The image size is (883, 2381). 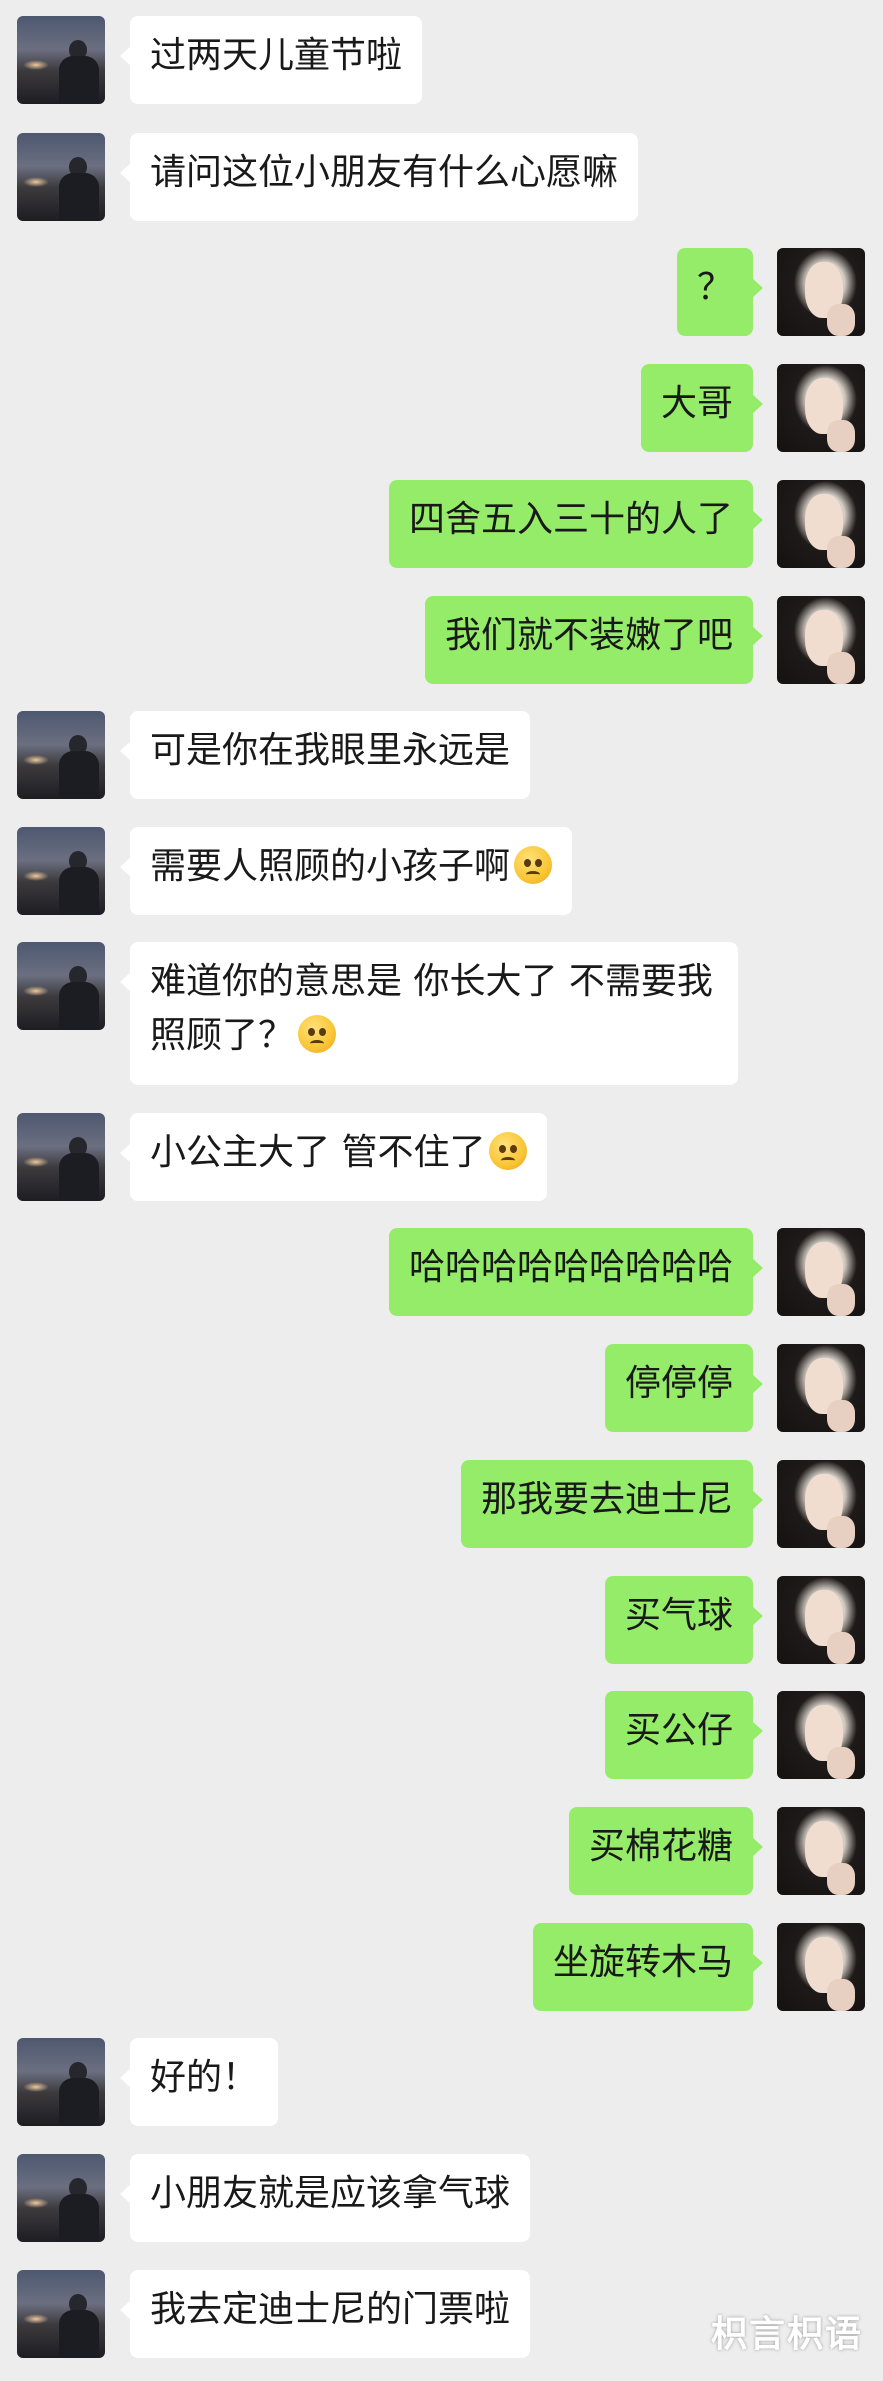 I want to click on message-bubble: 小朋友就是应该拿气球, so click(x=325, y=2198).